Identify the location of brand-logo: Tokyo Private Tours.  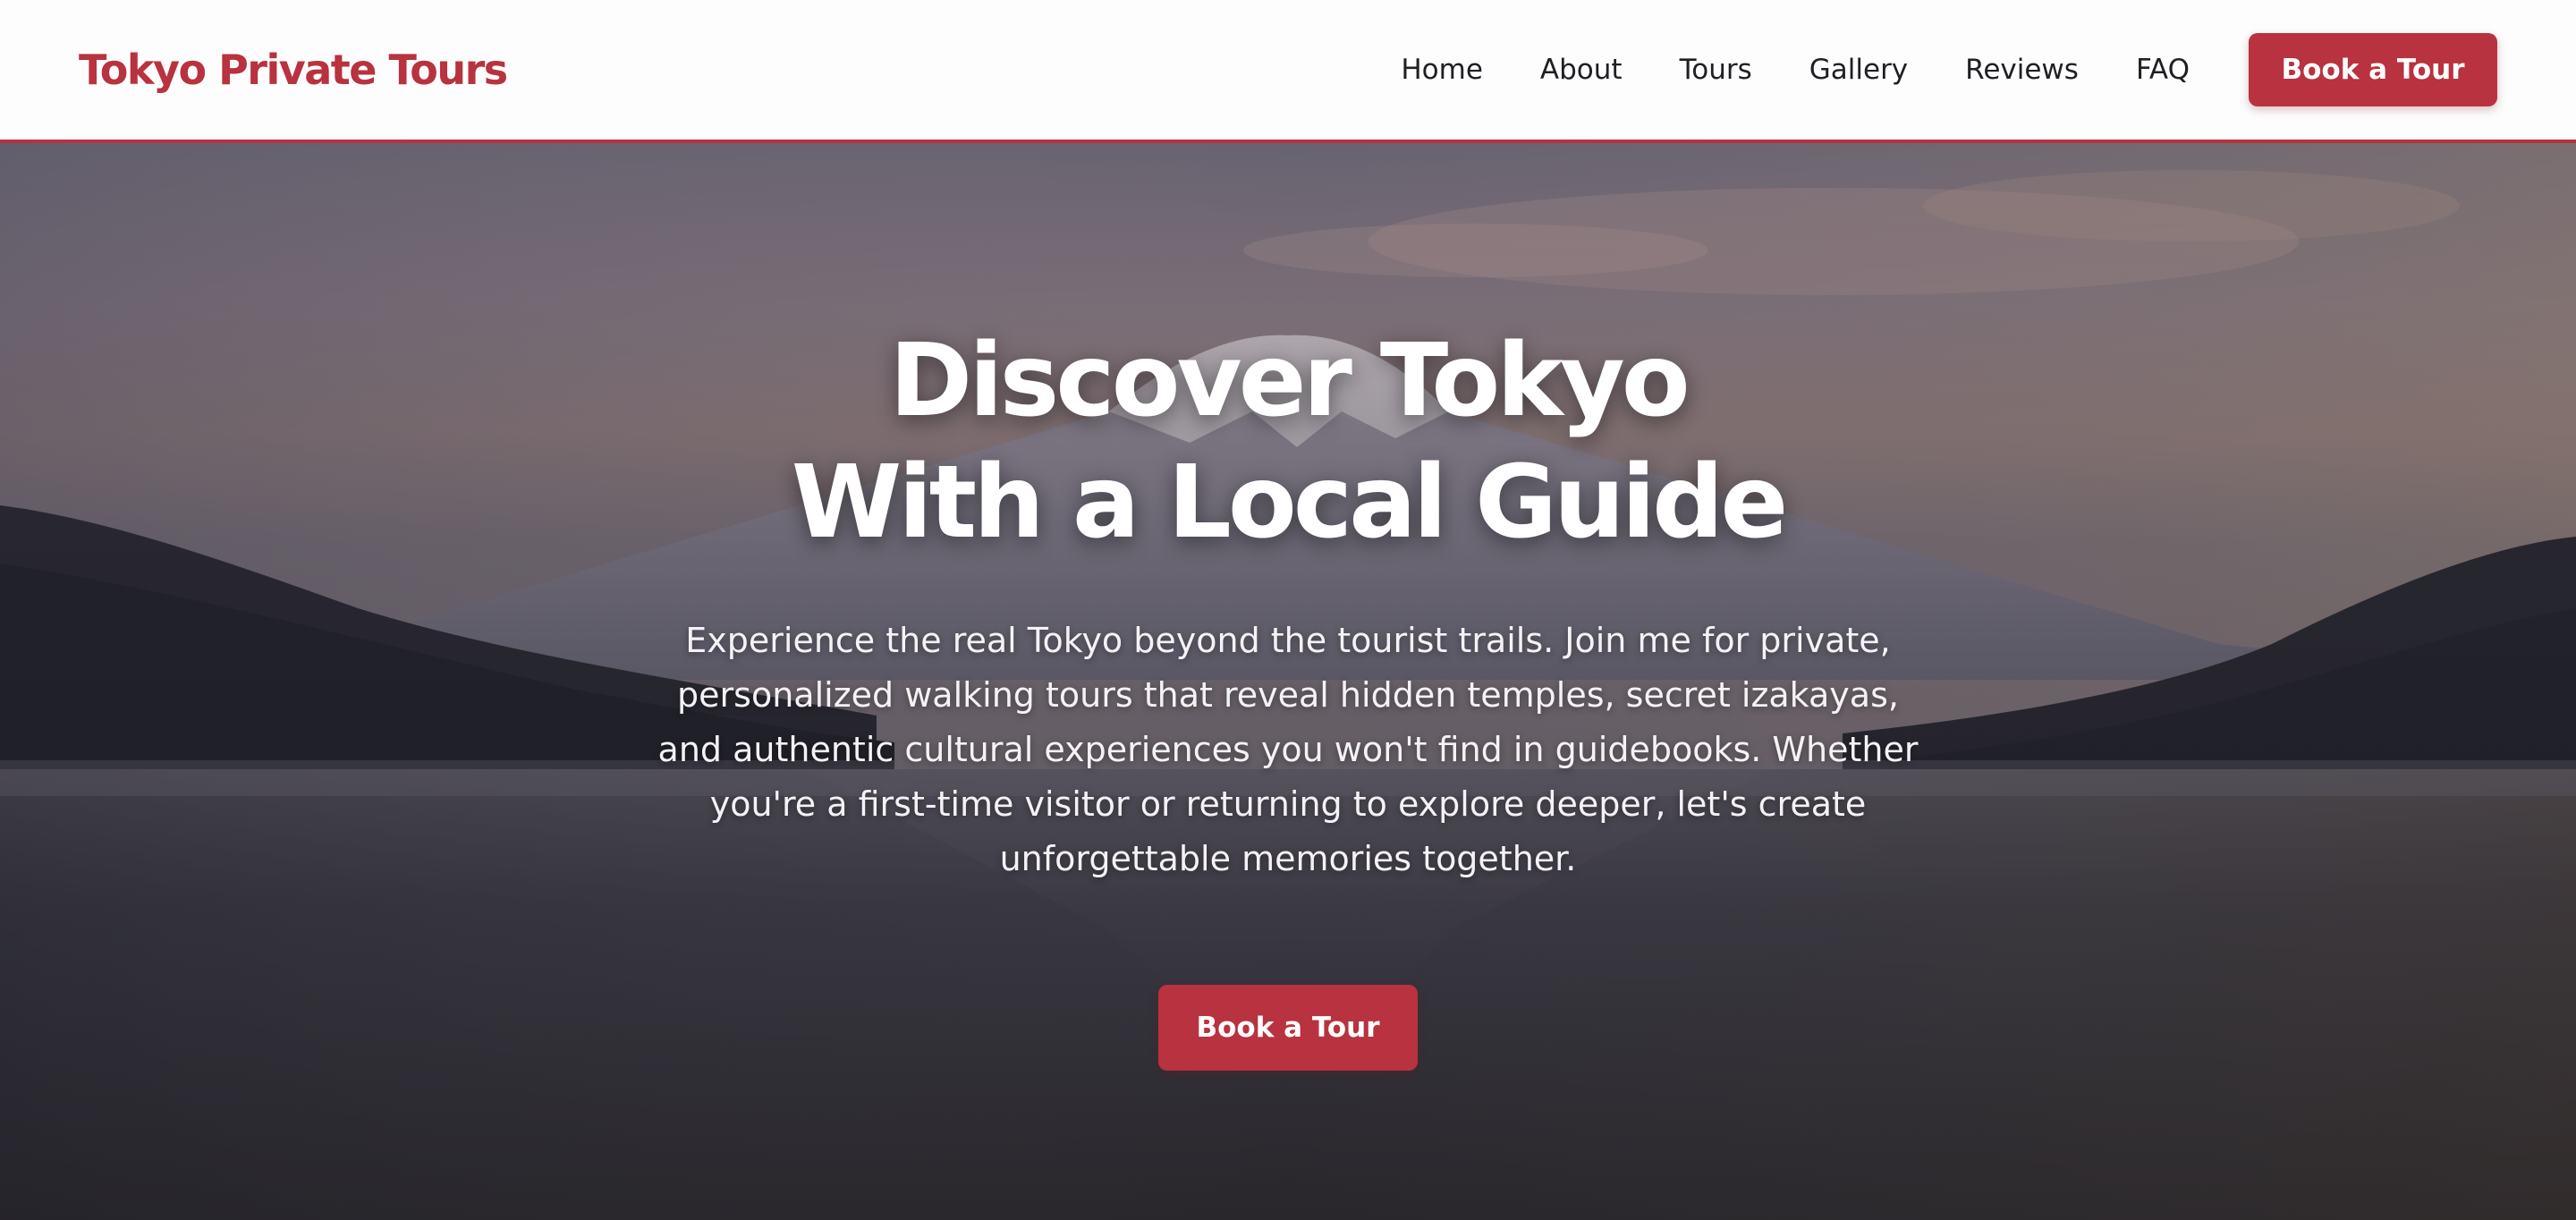
(293, 70).